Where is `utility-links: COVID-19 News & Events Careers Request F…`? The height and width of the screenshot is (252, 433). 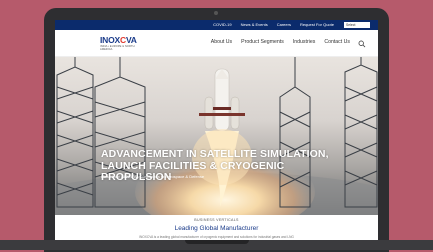 utility-links: COVID-19 News & Events Careers Request F… is located at coordinates (273, 25).